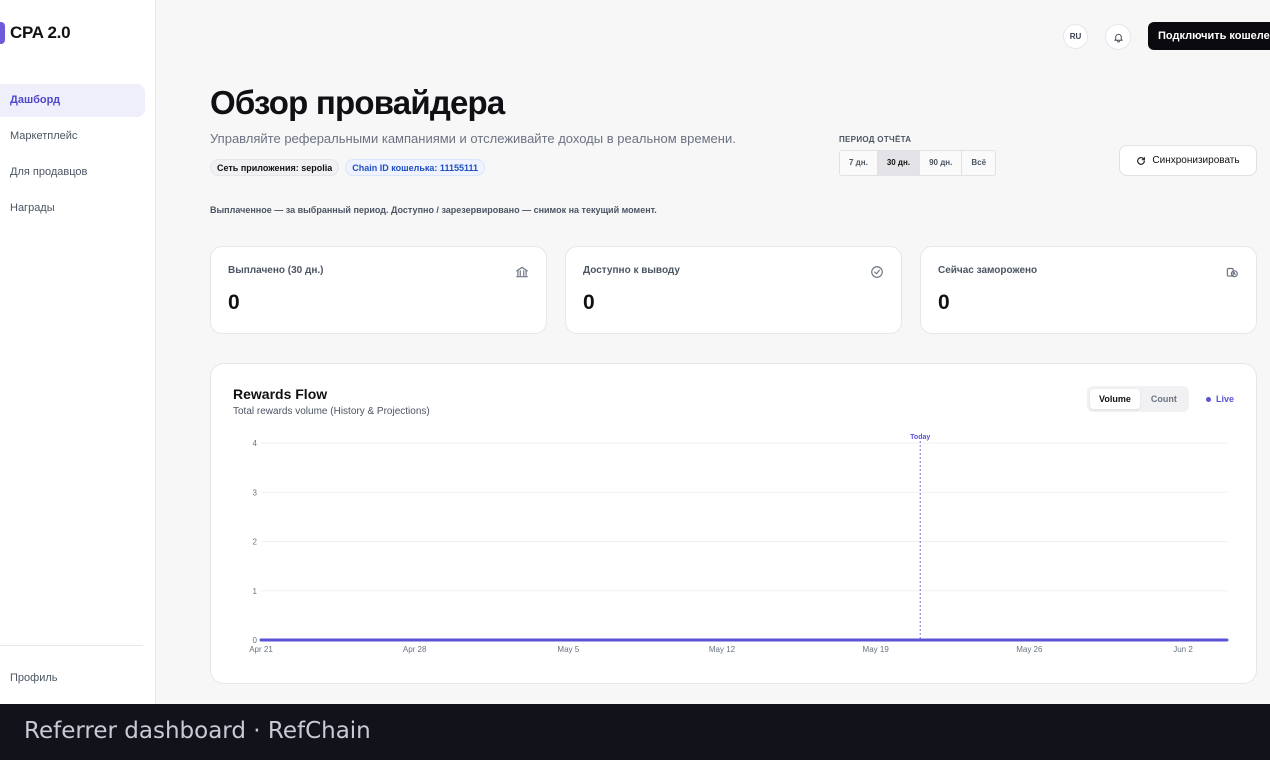 This screenshot has width=1270, height=760. Describe the element at coordinates (40, 32) in the screenshot. I see `logo-text: CPA 2.0` at that location.